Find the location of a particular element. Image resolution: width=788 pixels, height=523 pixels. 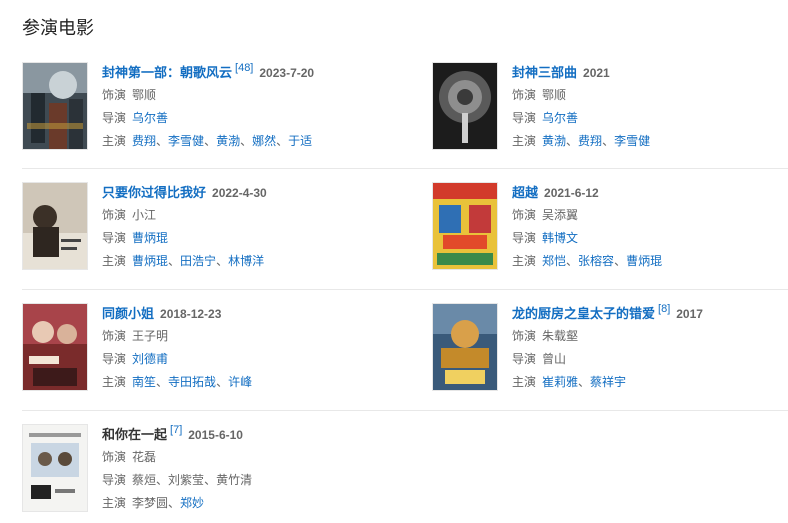

reference-link: [48] is located at coordinates (244, 68).